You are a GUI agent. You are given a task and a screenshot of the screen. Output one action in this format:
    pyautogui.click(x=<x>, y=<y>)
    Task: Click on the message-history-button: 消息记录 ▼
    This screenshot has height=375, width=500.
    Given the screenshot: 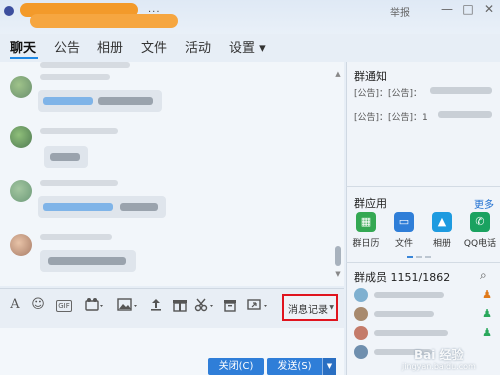 What is the action you would take?
    pyautogui.click(x=310, y=307)
    